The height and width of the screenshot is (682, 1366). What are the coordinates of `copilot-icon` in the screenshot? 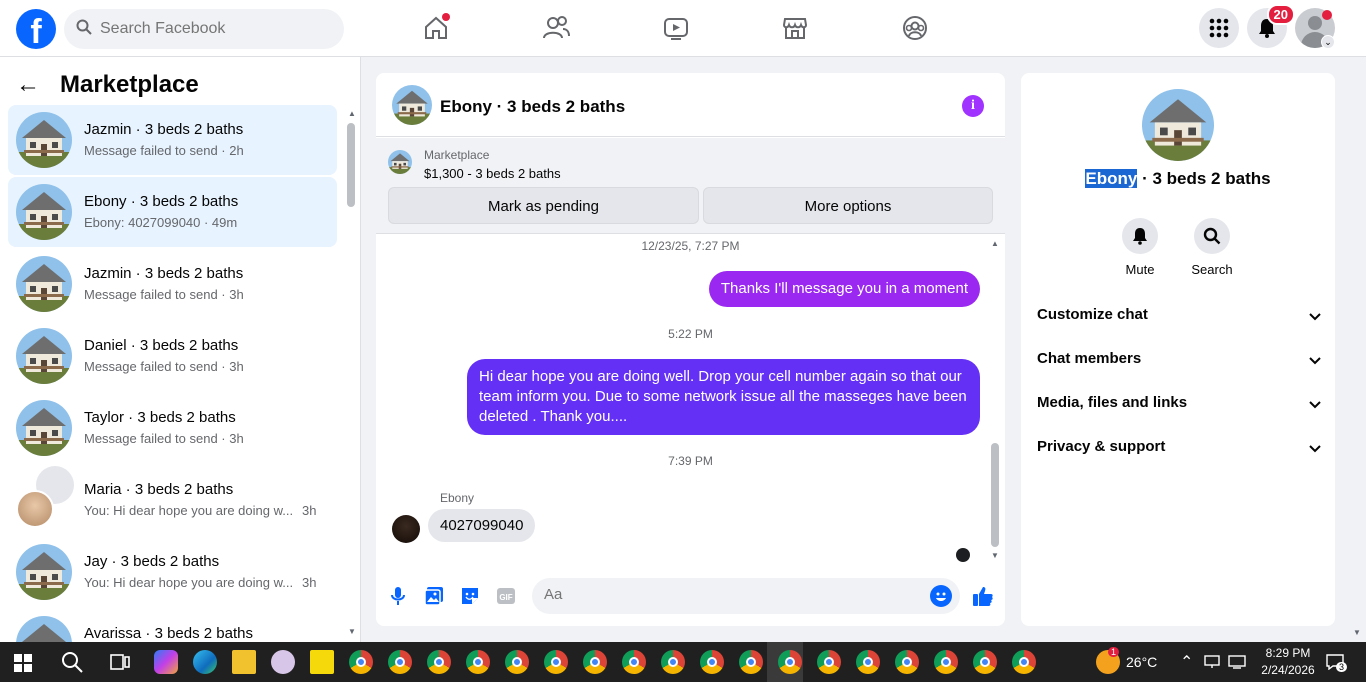 It's located at (166, 662).